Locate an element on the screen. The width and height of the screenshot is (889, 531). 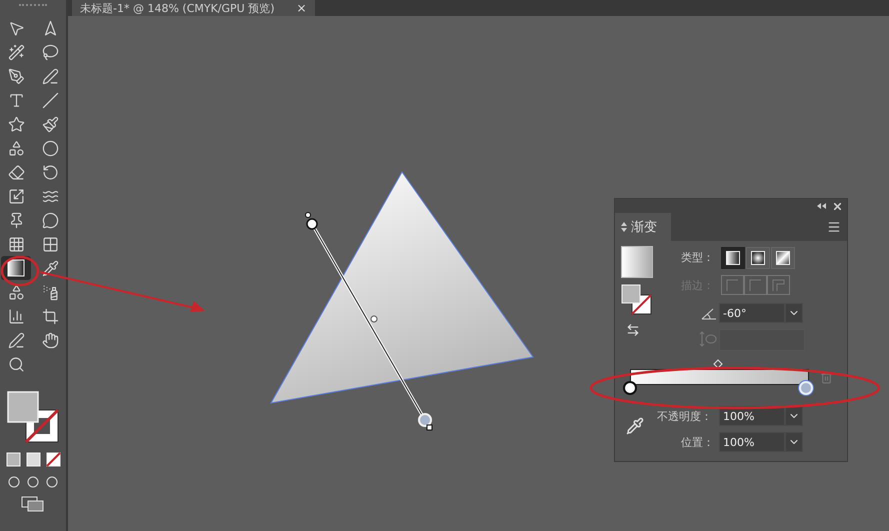
eyedropper-icon is located at coordinates (635, 426).